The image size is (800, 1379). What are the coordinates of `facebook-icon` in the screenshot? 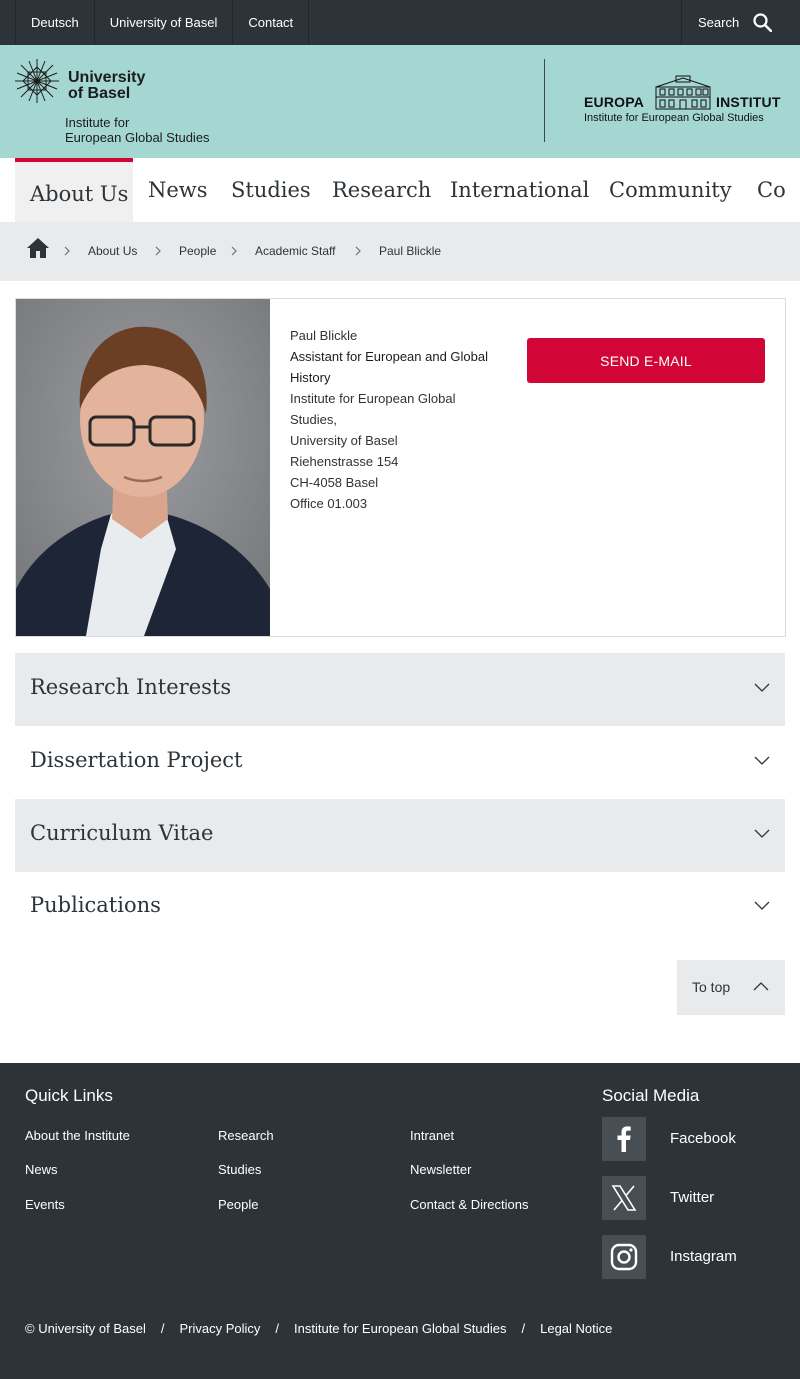 It's located at (624, 1139).